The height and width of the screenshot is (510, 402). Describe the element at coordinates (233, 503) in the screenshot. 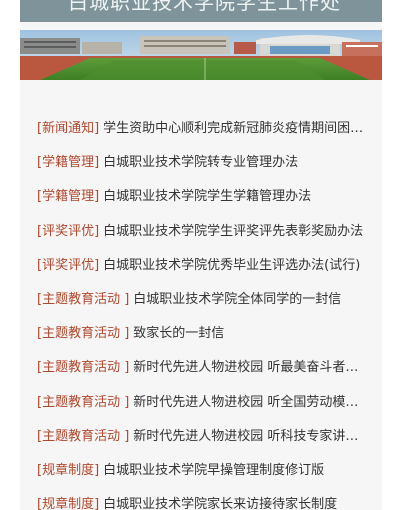

I see `news-title-link: 白城职业技术学院家长来访接待家长制度` at that location.